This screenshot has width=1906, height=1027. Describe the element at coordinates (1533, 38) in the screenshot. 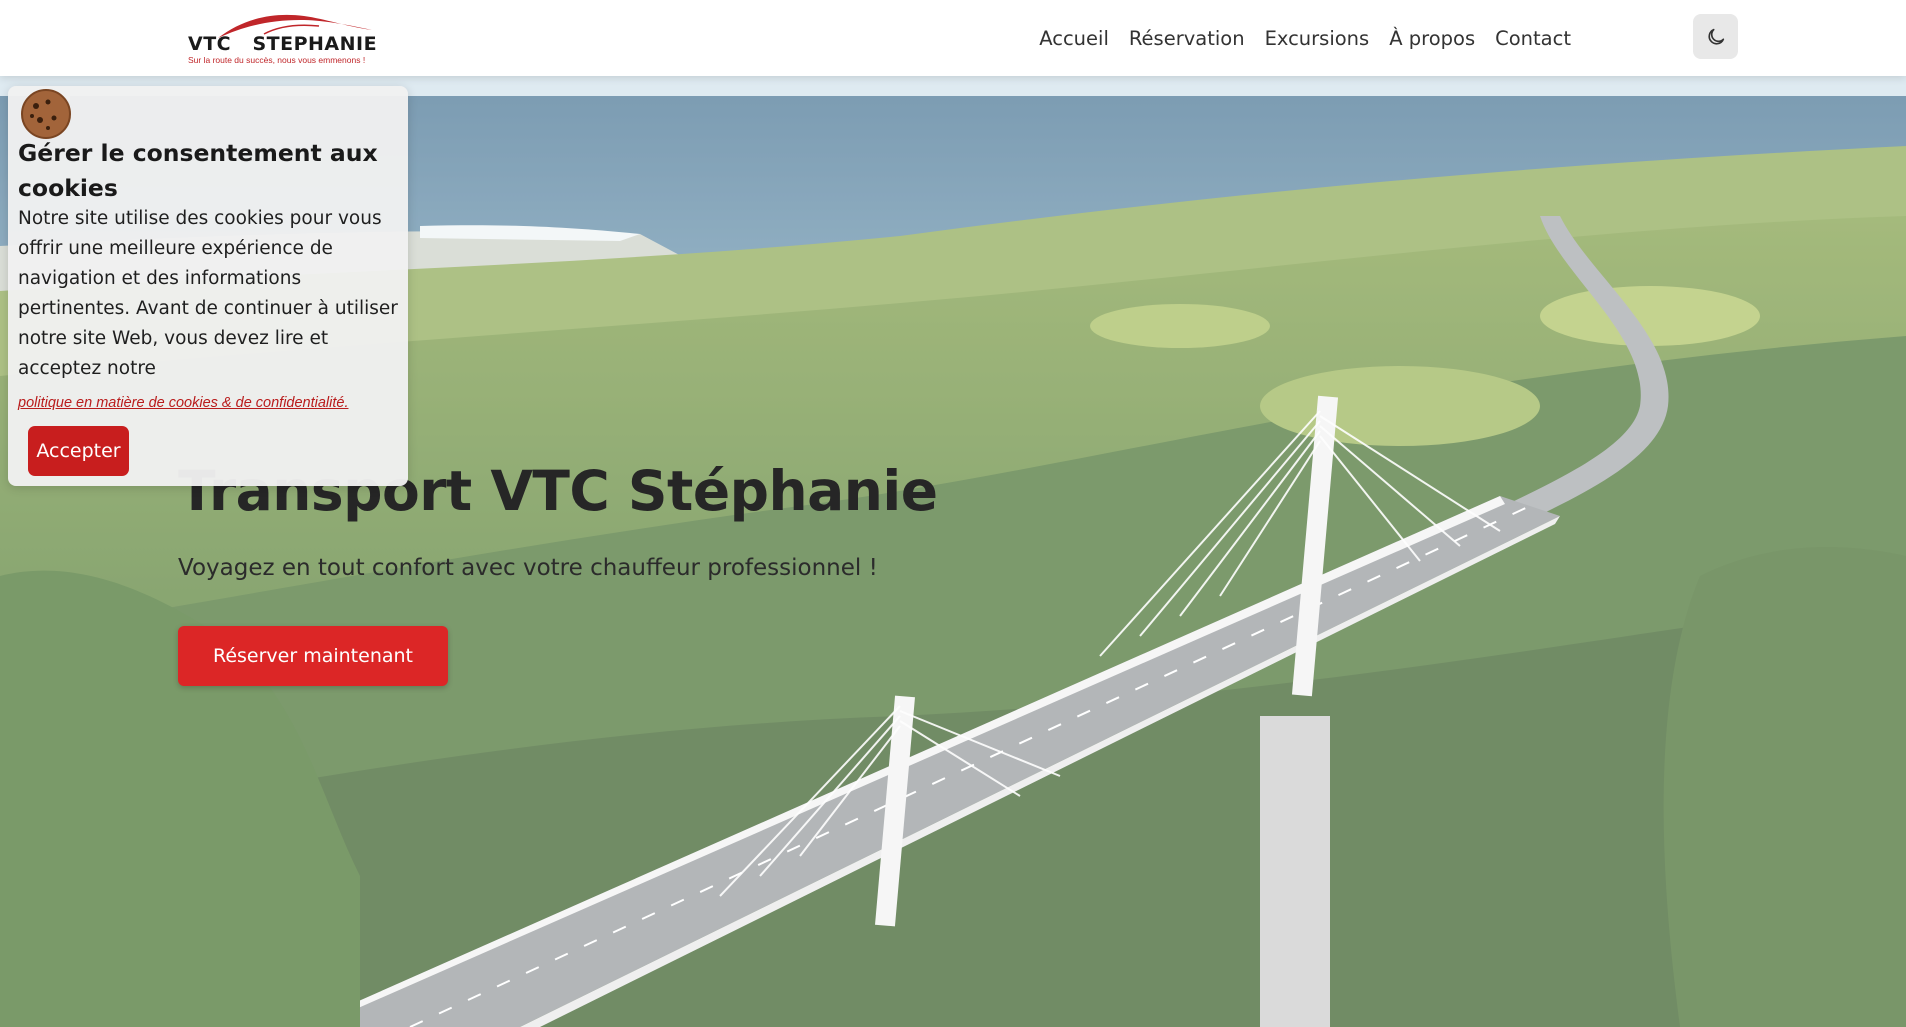

I see `nav-link-contact: Contact` at that location.